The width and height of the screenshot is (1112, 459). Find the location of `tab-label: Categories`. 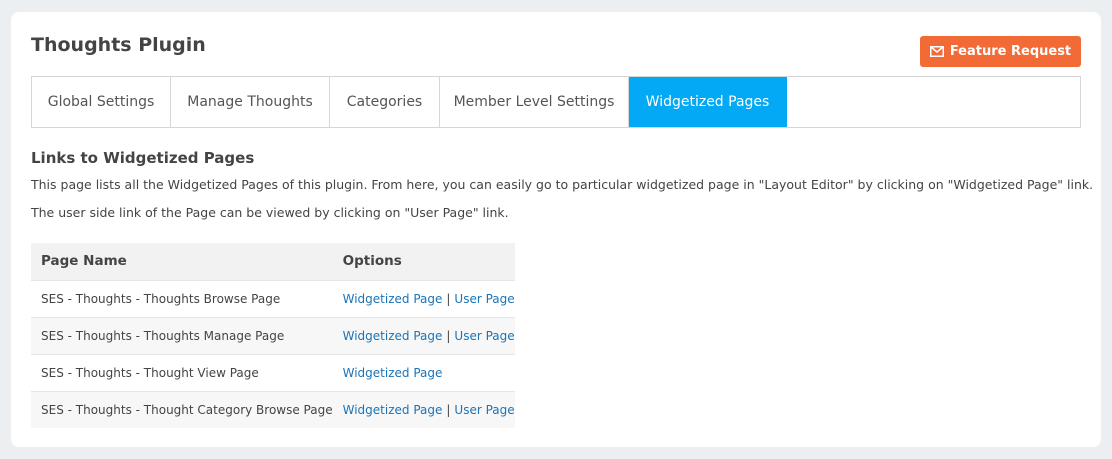

tab-label: Categories is located at coordinates (384, 102).